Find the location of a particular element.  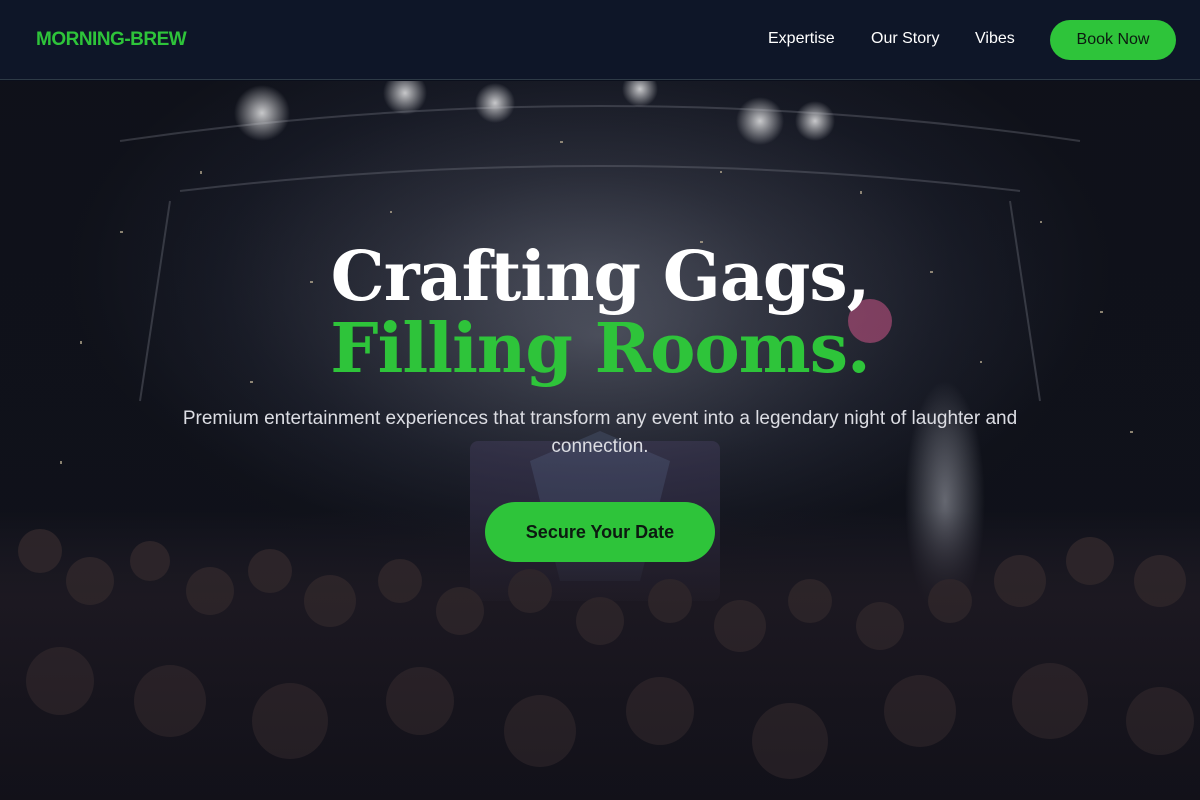

nav-link-our-story: Our Story is located at coordinates (905, 39).